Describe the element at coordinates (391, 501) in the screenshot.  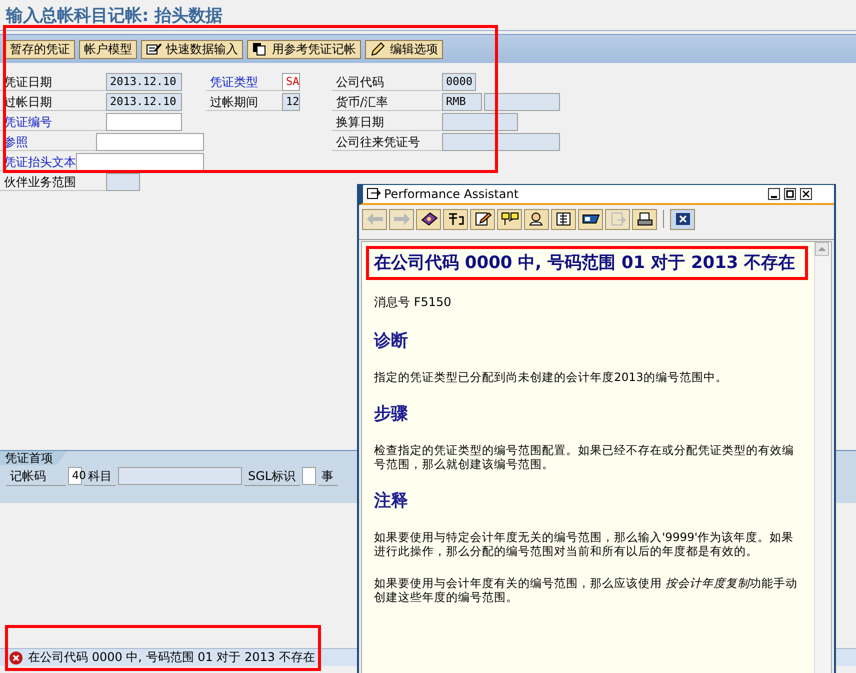
I see `section-heading: 注释` at that location.